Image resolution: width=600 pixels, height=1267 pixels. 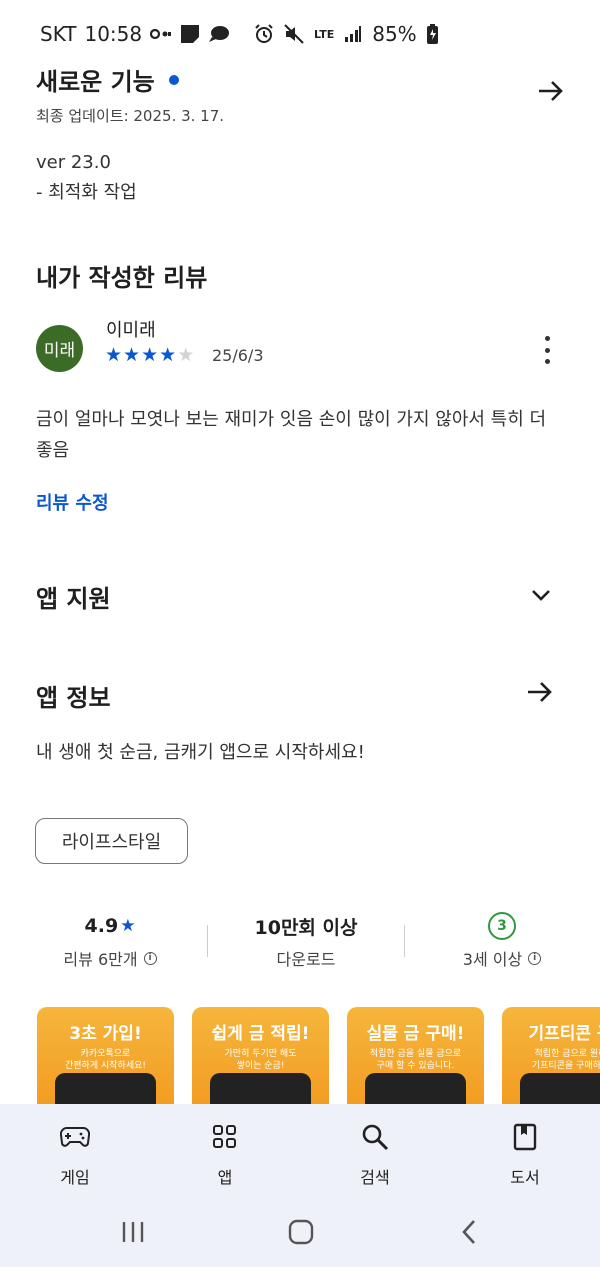 I want to click on star-empty-icon: ★, so click(x=186, y=355).